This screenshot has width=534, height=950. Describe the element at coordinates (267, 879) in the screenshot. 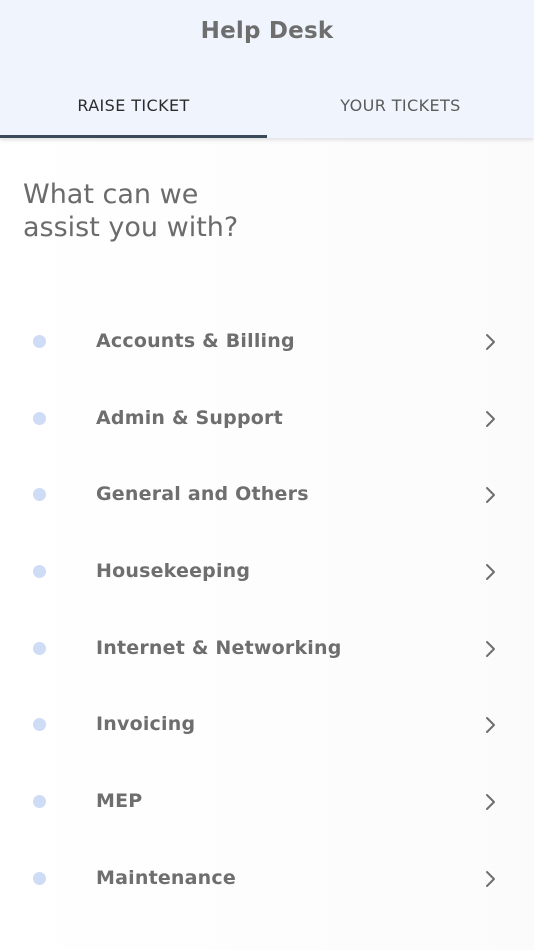

I see `category-item-maintenance: Maintenance` at that location.